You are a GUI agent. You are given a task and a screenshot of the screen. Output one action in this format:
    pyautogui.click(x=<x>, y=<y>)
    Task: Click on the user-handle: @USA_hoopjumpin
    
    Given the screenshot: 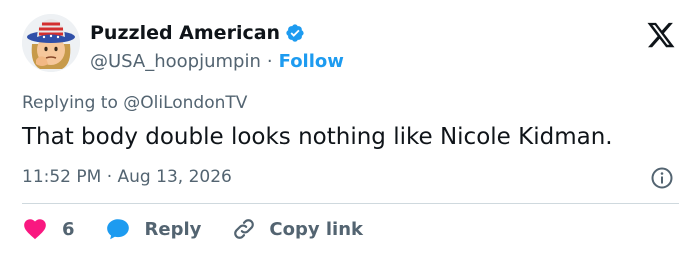 What is the action you would take?
    pyautogui.click(x=175, y=61)
    